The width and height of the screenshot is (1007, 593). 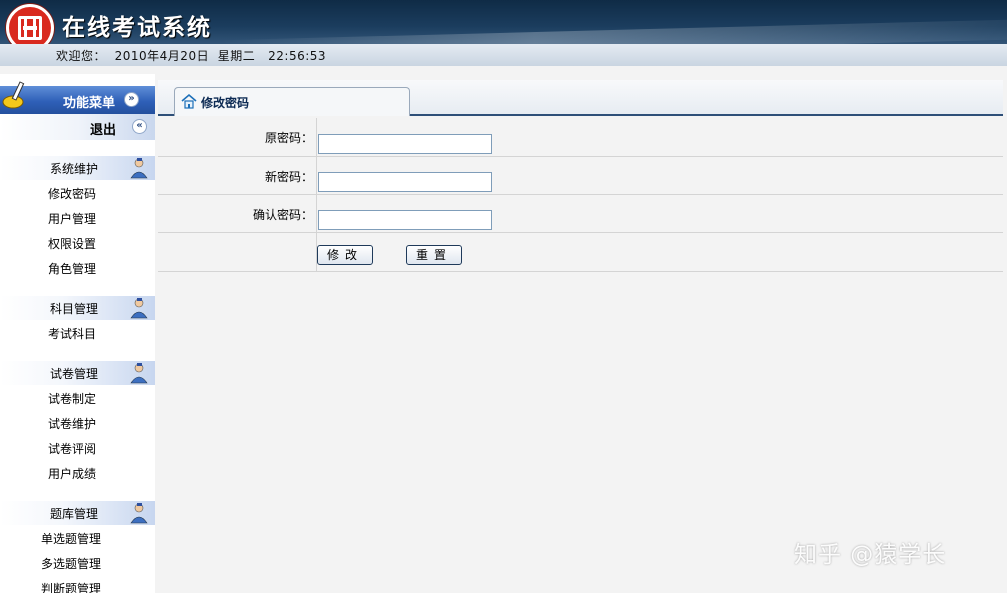 I want to click on submit-button: 修改, so click(x=345, y=255).